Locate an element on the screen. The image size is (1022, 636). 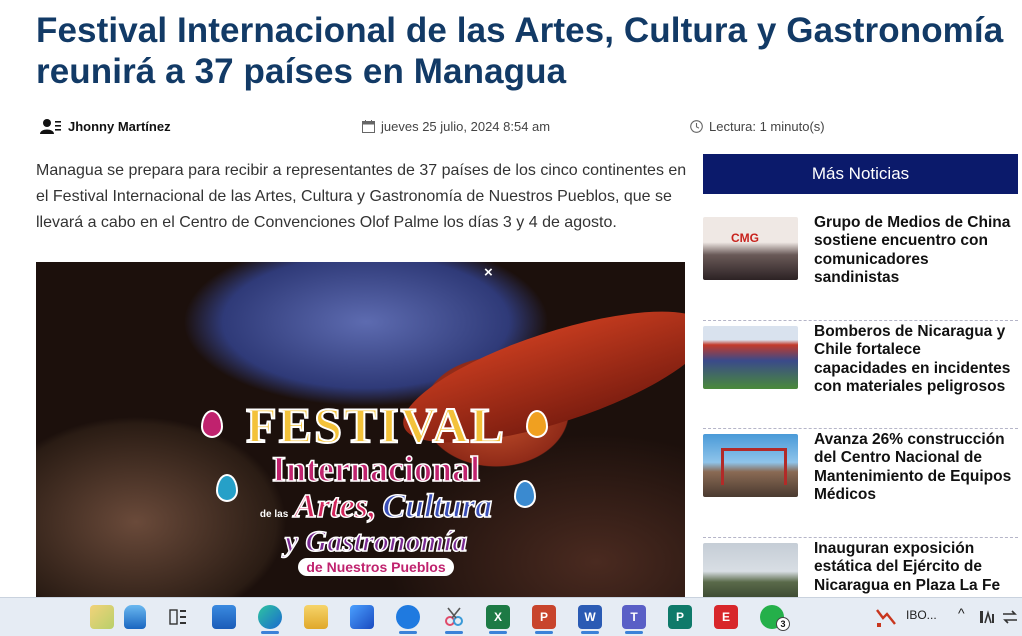
network-icon is located at coordinates (1010, 617).